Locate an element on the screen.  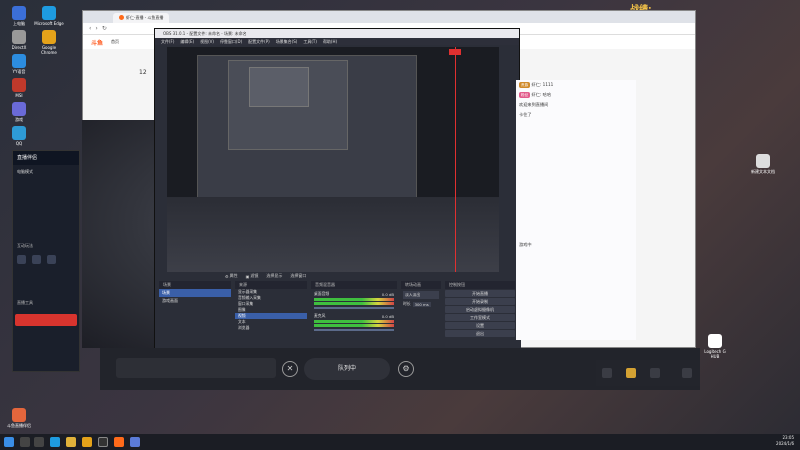
chrome-icon is located at coordinates (87, 442).